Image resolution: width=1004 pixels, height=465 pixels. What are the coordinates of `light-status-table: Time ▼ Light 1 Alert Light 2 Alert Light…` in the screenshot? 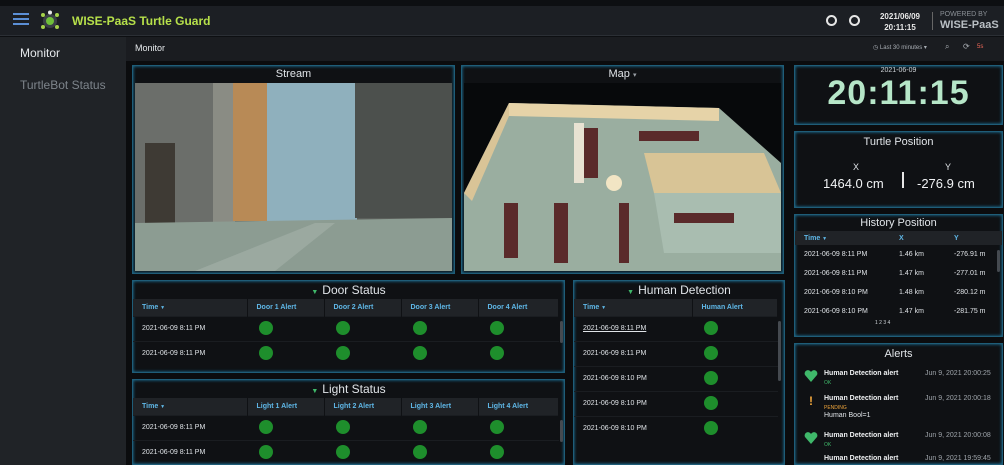 It's located at (346, 431).